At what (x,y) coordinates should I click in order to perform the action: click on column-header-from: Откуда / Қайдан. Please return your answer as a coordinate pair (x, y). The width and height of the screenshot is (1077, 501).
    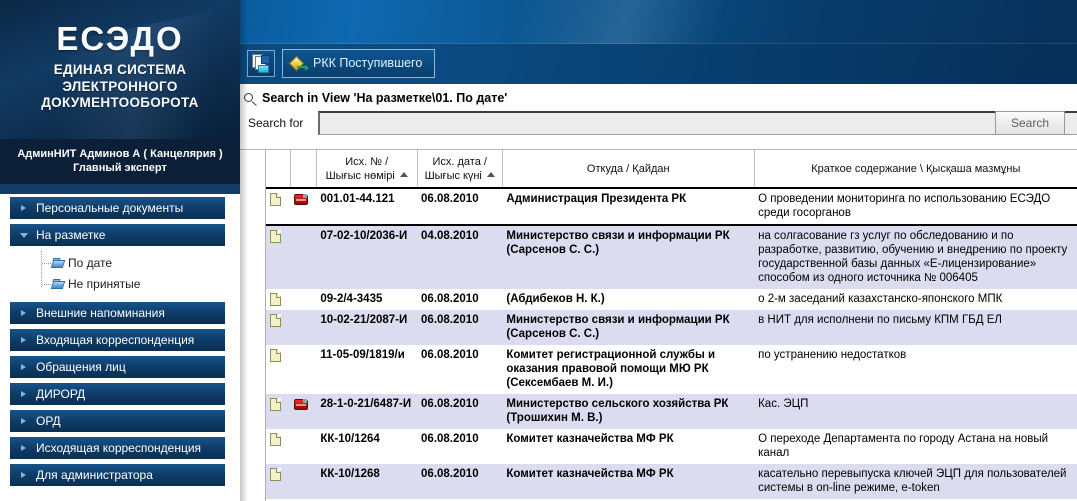
    Looking at the image, I should click on (628, 169).